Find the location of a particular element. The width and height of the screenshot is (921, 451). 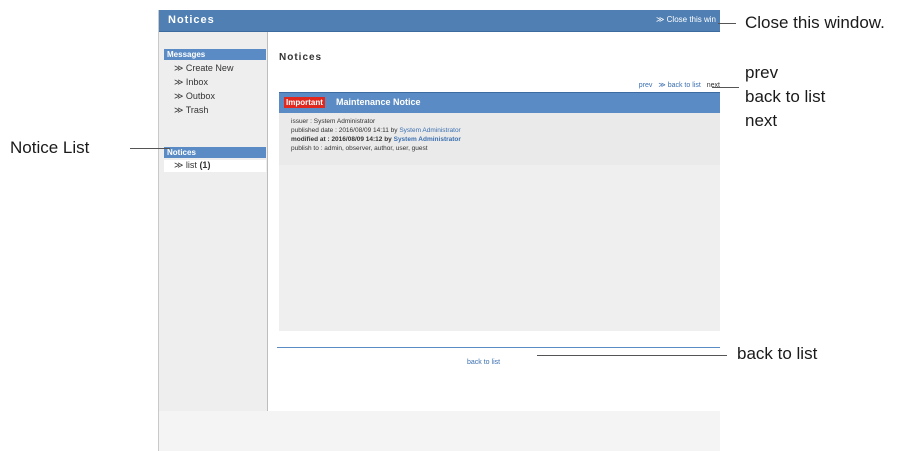

published-text: published date : 2016/08/09 14:11 by is located at coordinates (345, 130).